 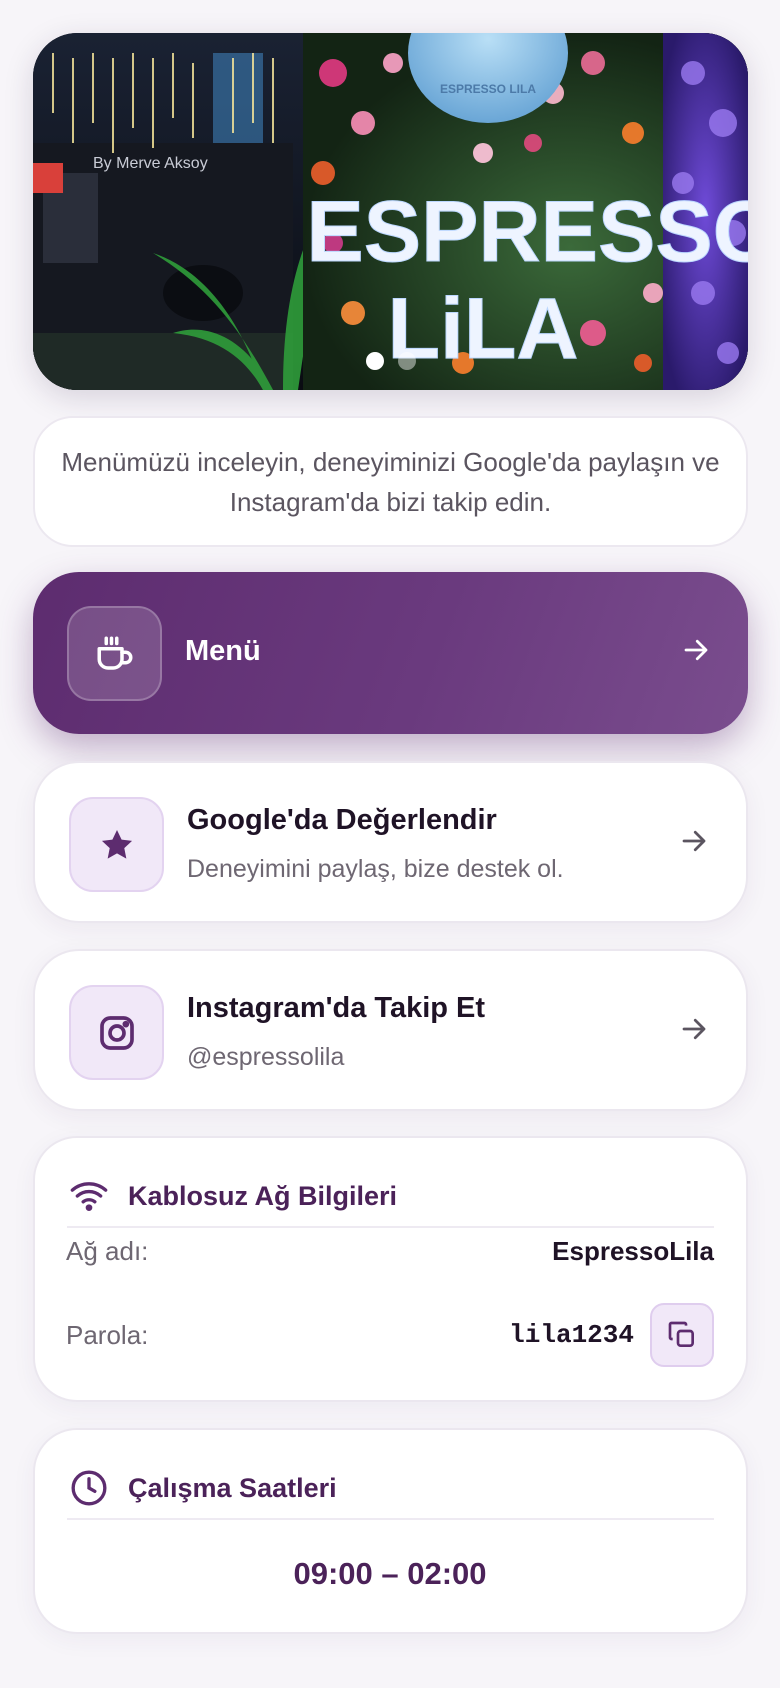 I want to click on hours-value: 09:00 – 02:00, so click(x=390, y=1573).